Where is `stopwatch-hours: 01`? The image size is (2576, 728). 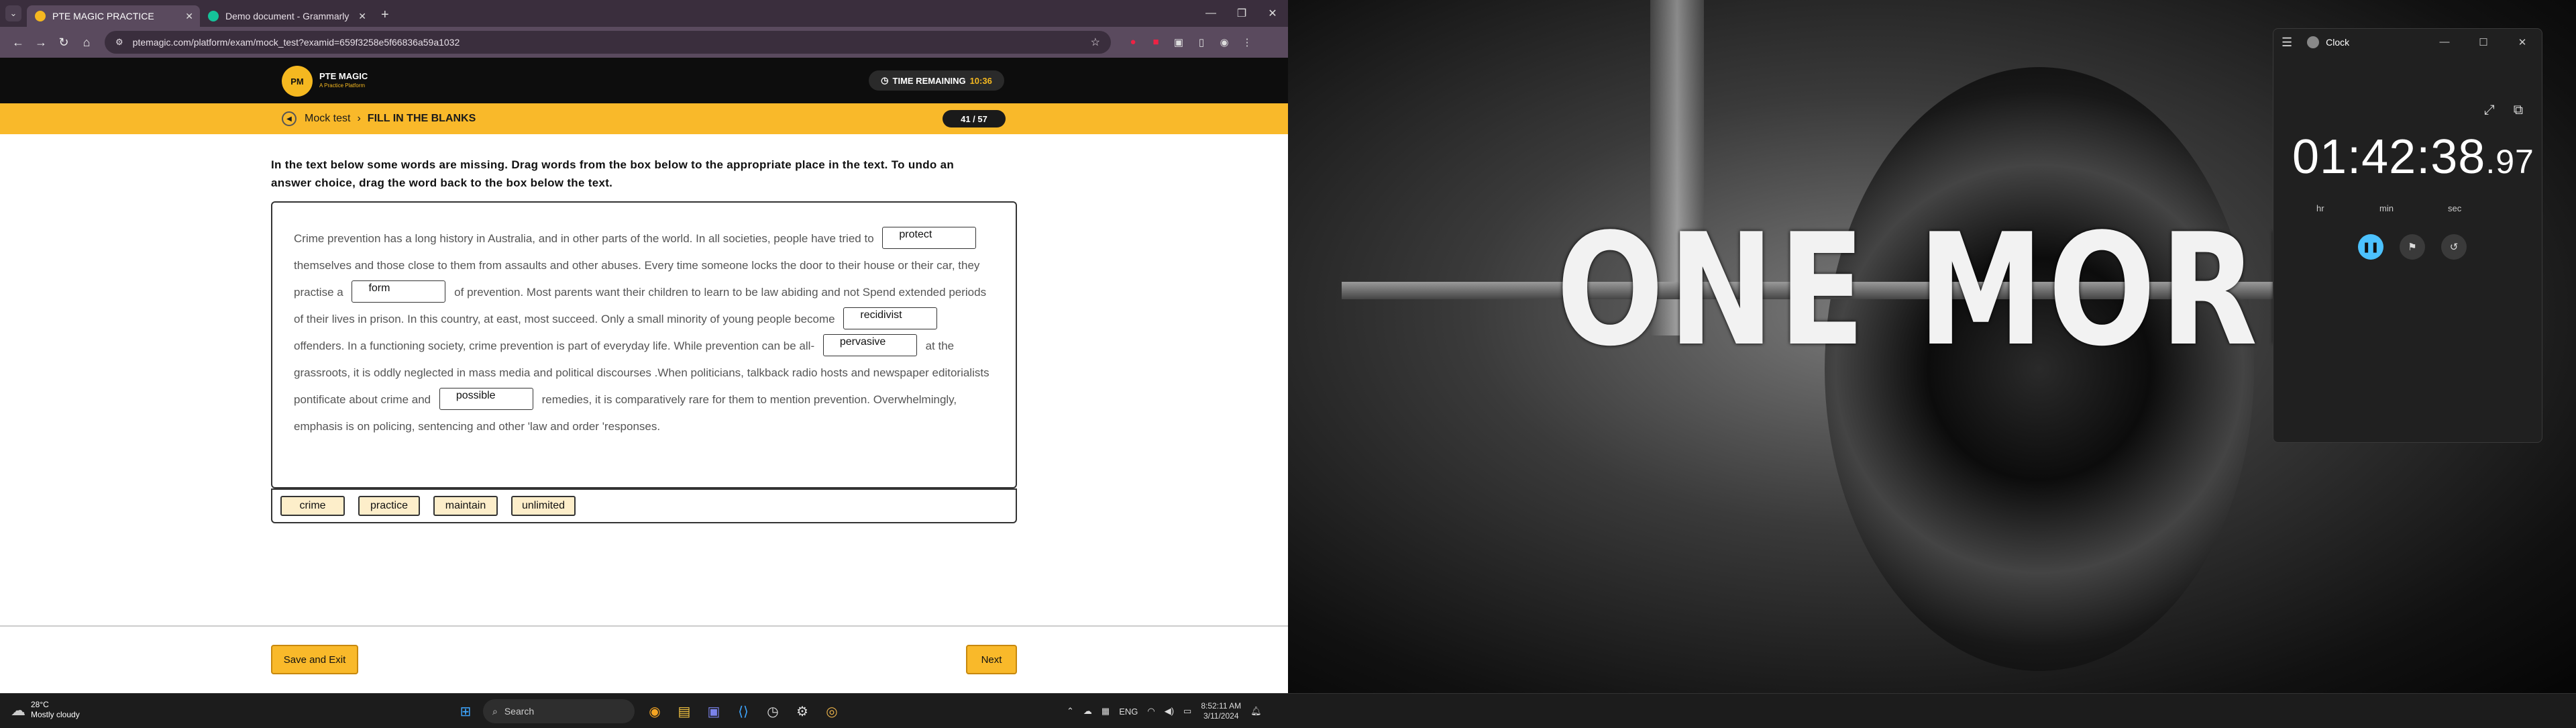
stopwatch-hours: 01 is located at coordinates (2320, 157).